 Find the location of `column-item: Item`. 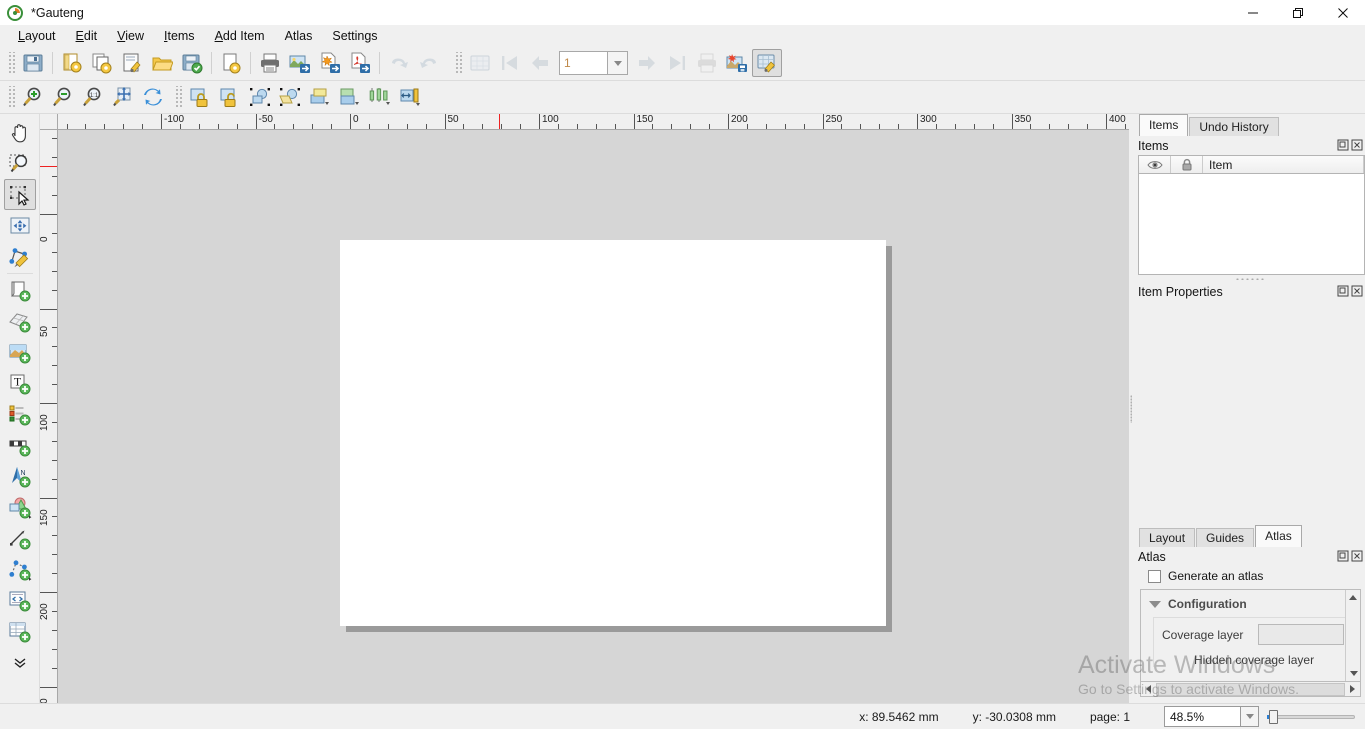

column-item: Item is located at coordinates (1283, 164).